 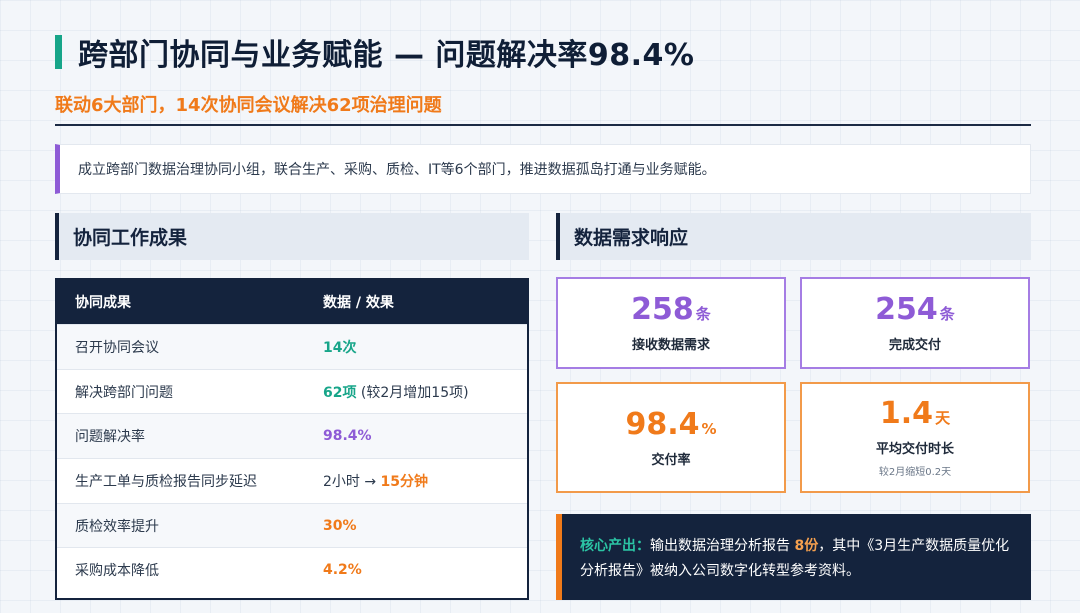 I want to click on title-row: 跨部门协同与业务赋能 — 问题解决率98.4%, so click(x=374, y=52).